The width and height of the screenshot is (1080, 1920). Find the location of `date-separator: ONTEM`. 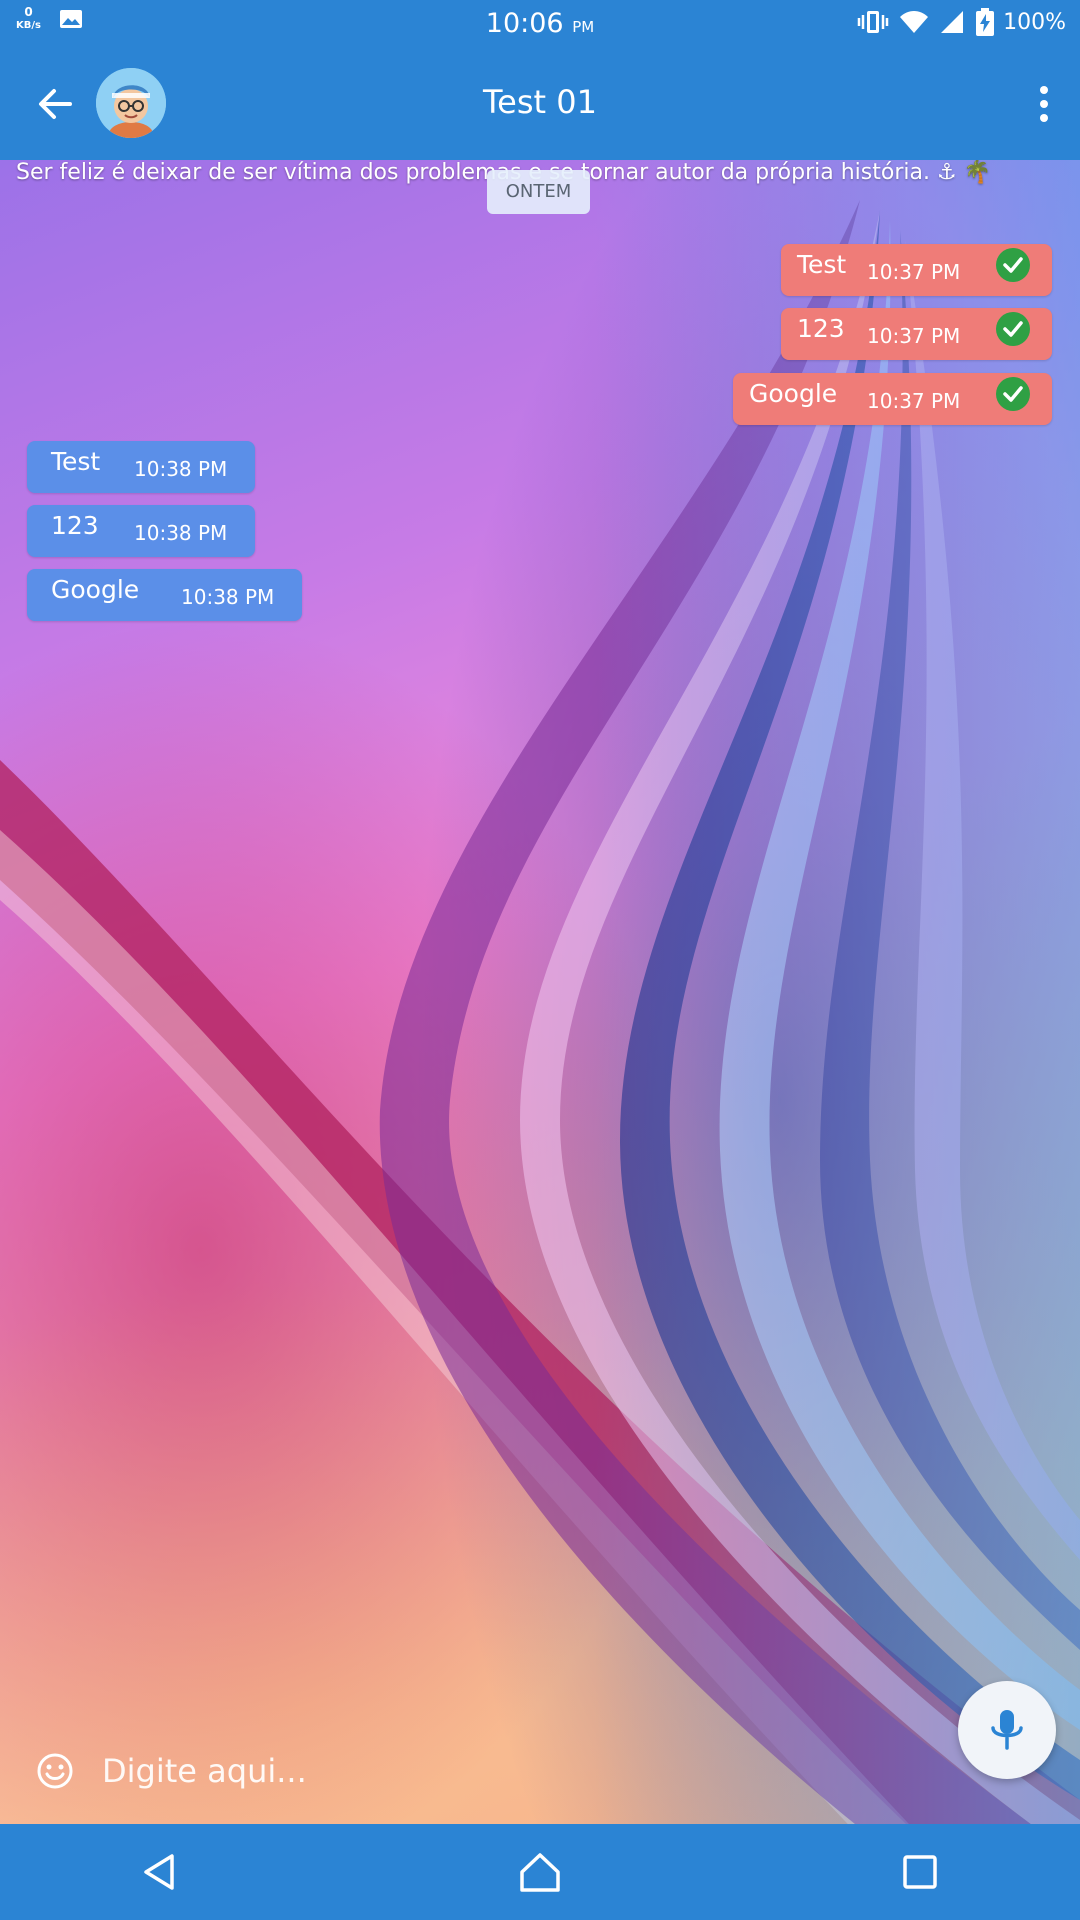

date-separator: ONTEM is located at coordinates (538, 192).